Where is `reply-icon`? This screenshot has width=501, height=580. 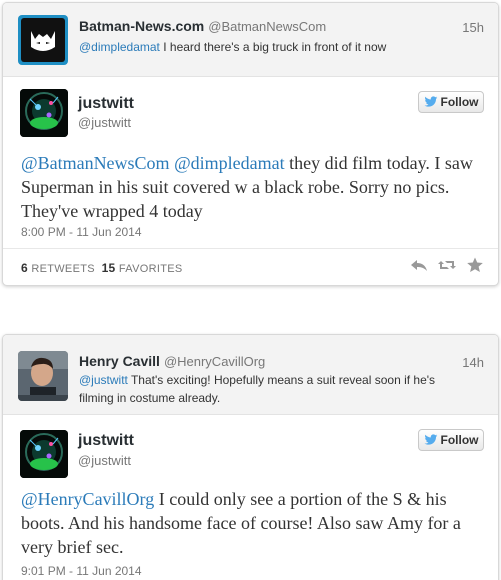 reply-icon is located at coordinates (419, 265).